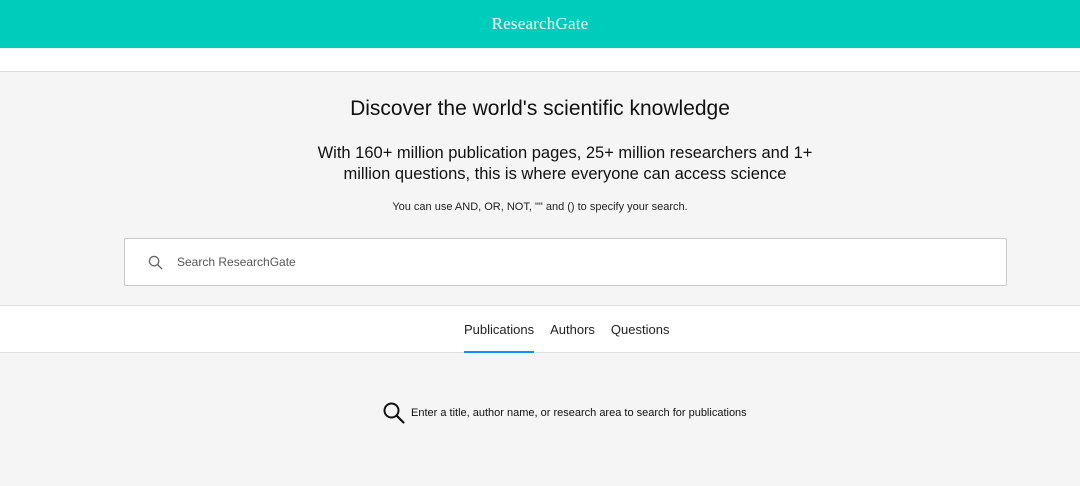 The width and height of the screenshot is (1080, 486). I want to click on top-bar: ResearchGate, so click(540, 24).